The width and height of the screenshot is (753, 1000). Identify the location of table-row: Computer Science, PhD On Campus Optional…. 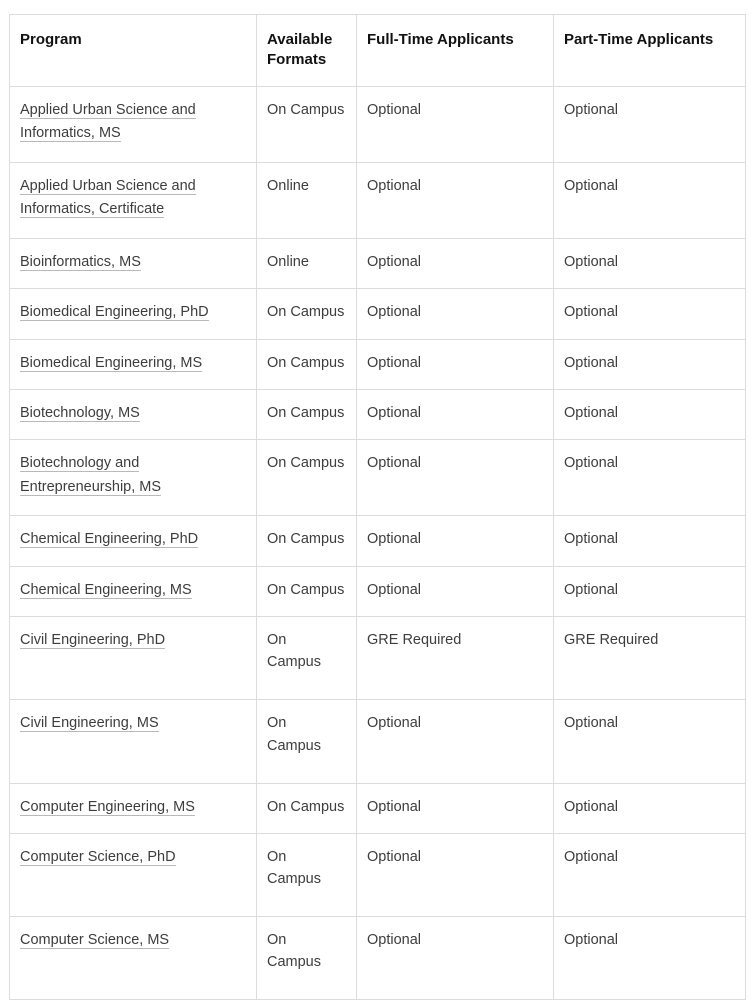
(377, 875).